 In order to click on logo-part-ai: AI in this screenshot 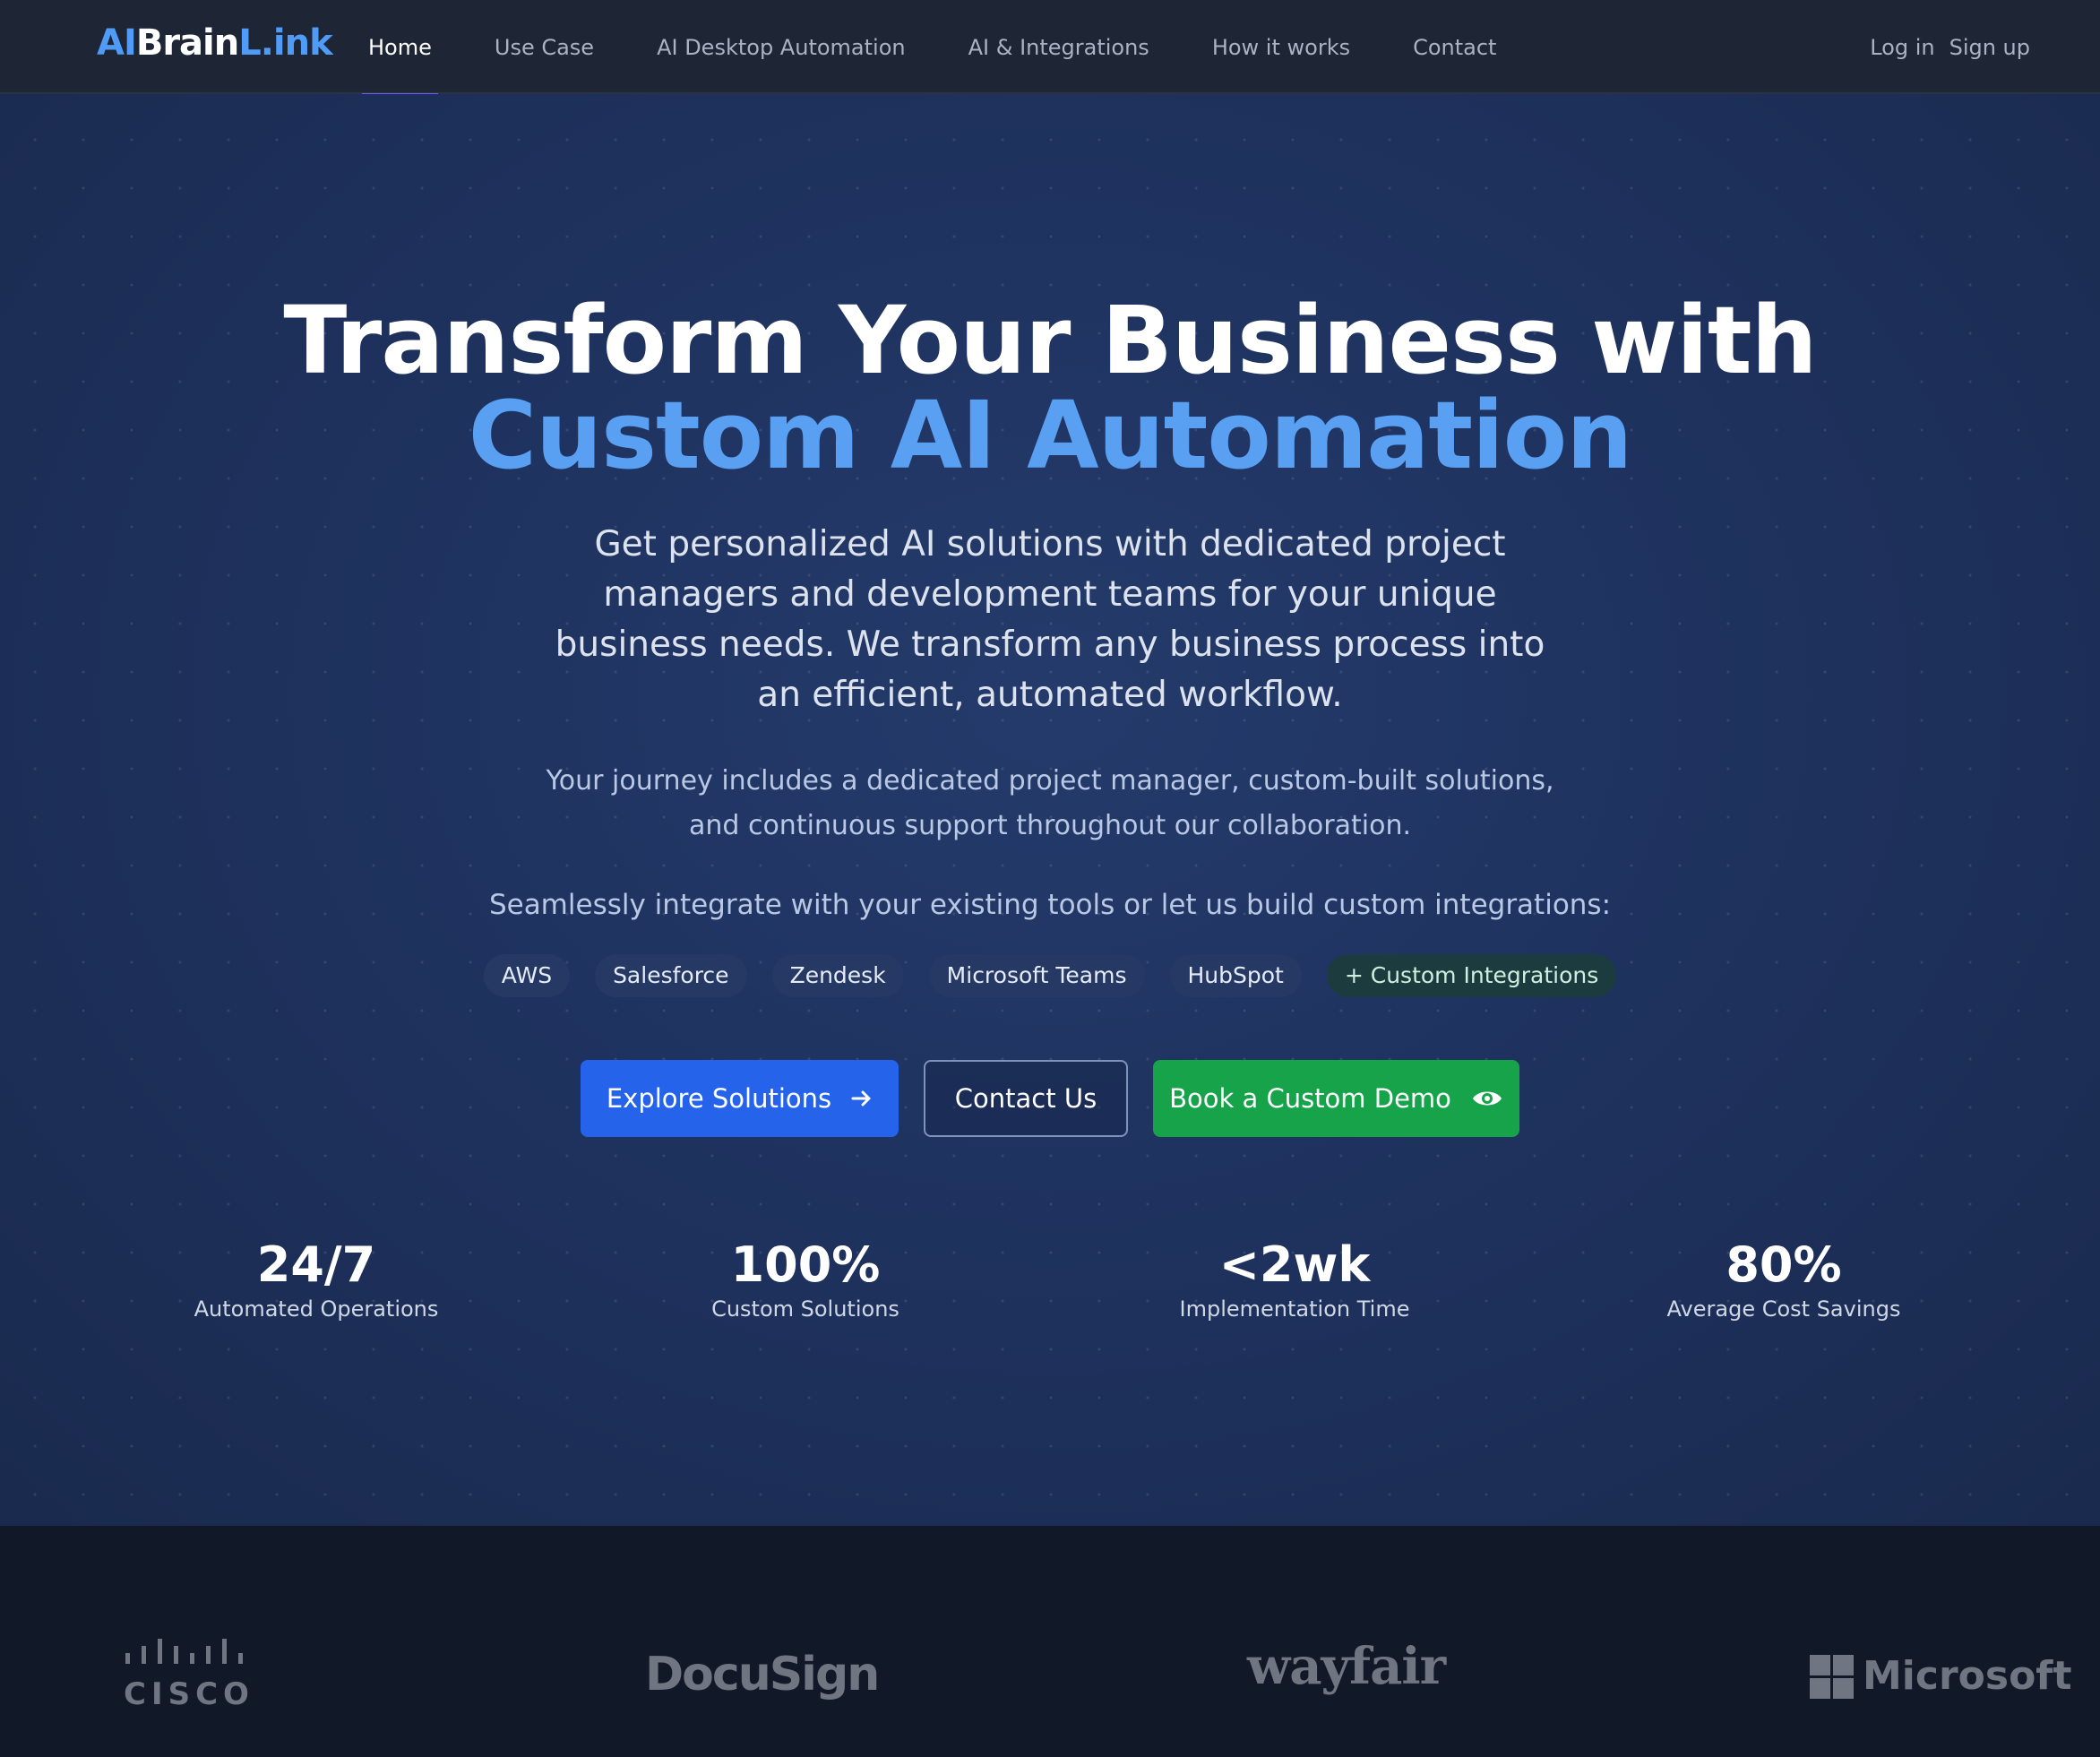, I will do `click(117, 43)`.